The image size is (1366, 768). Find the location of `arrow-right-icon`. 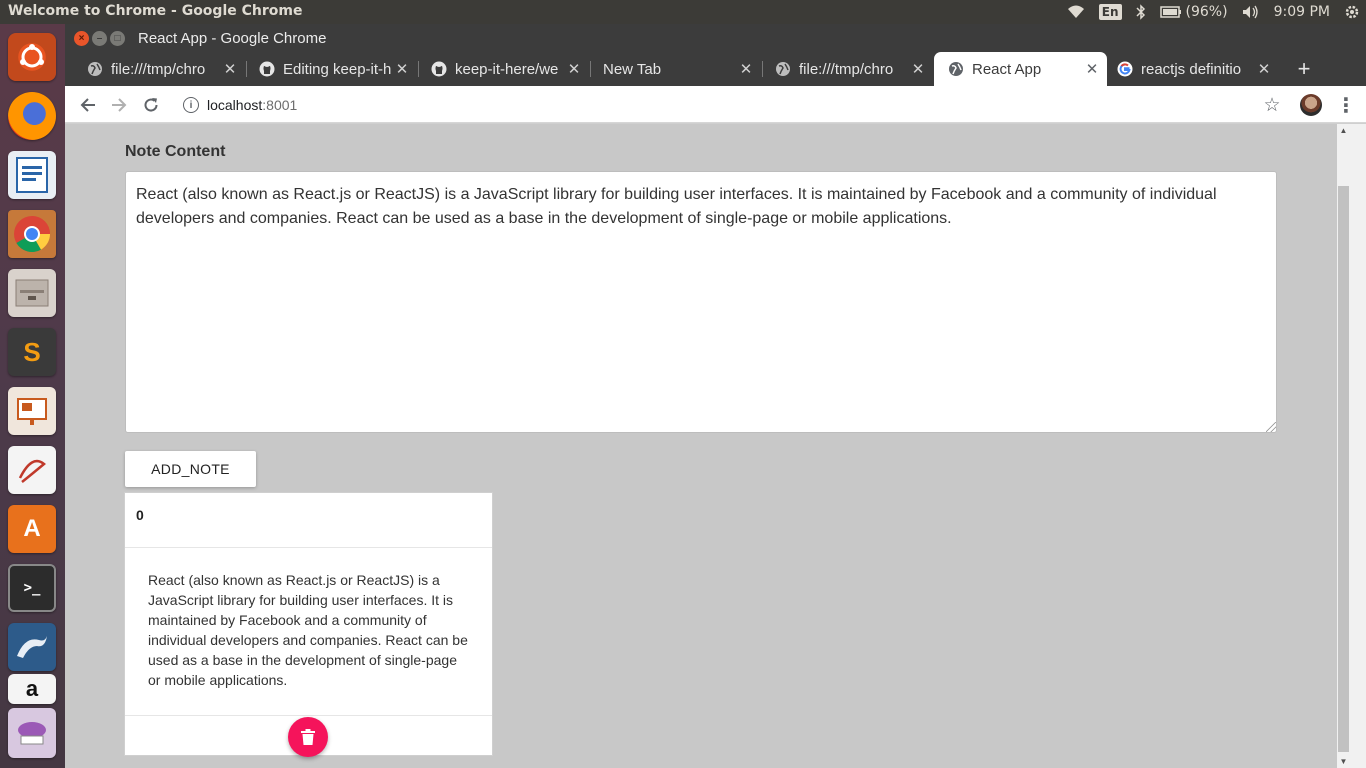

arrow-right-icon is located at coordinates (119, 105).